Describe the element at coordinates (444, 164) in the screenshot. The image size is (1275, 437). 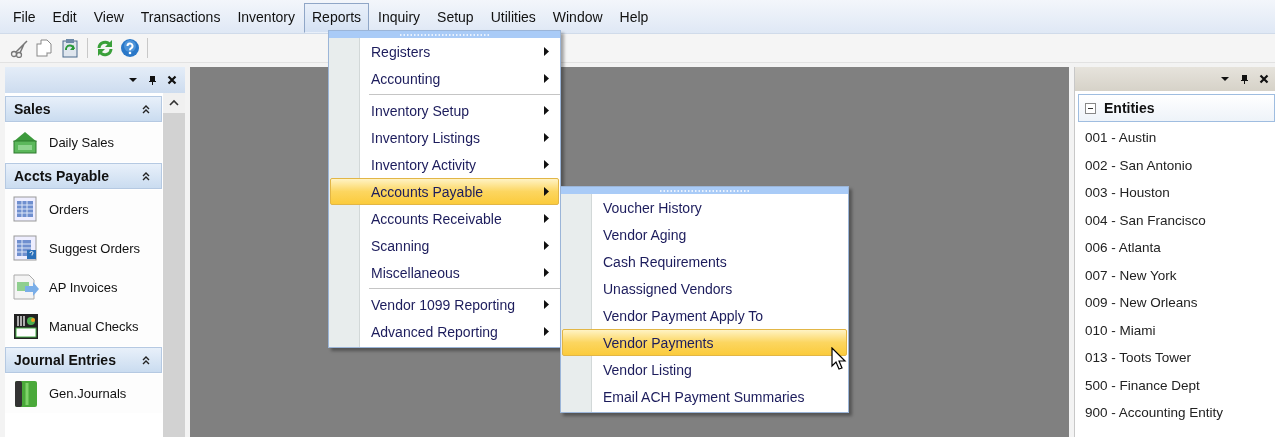
I see `menu-item: Inventory Activity` at that location.